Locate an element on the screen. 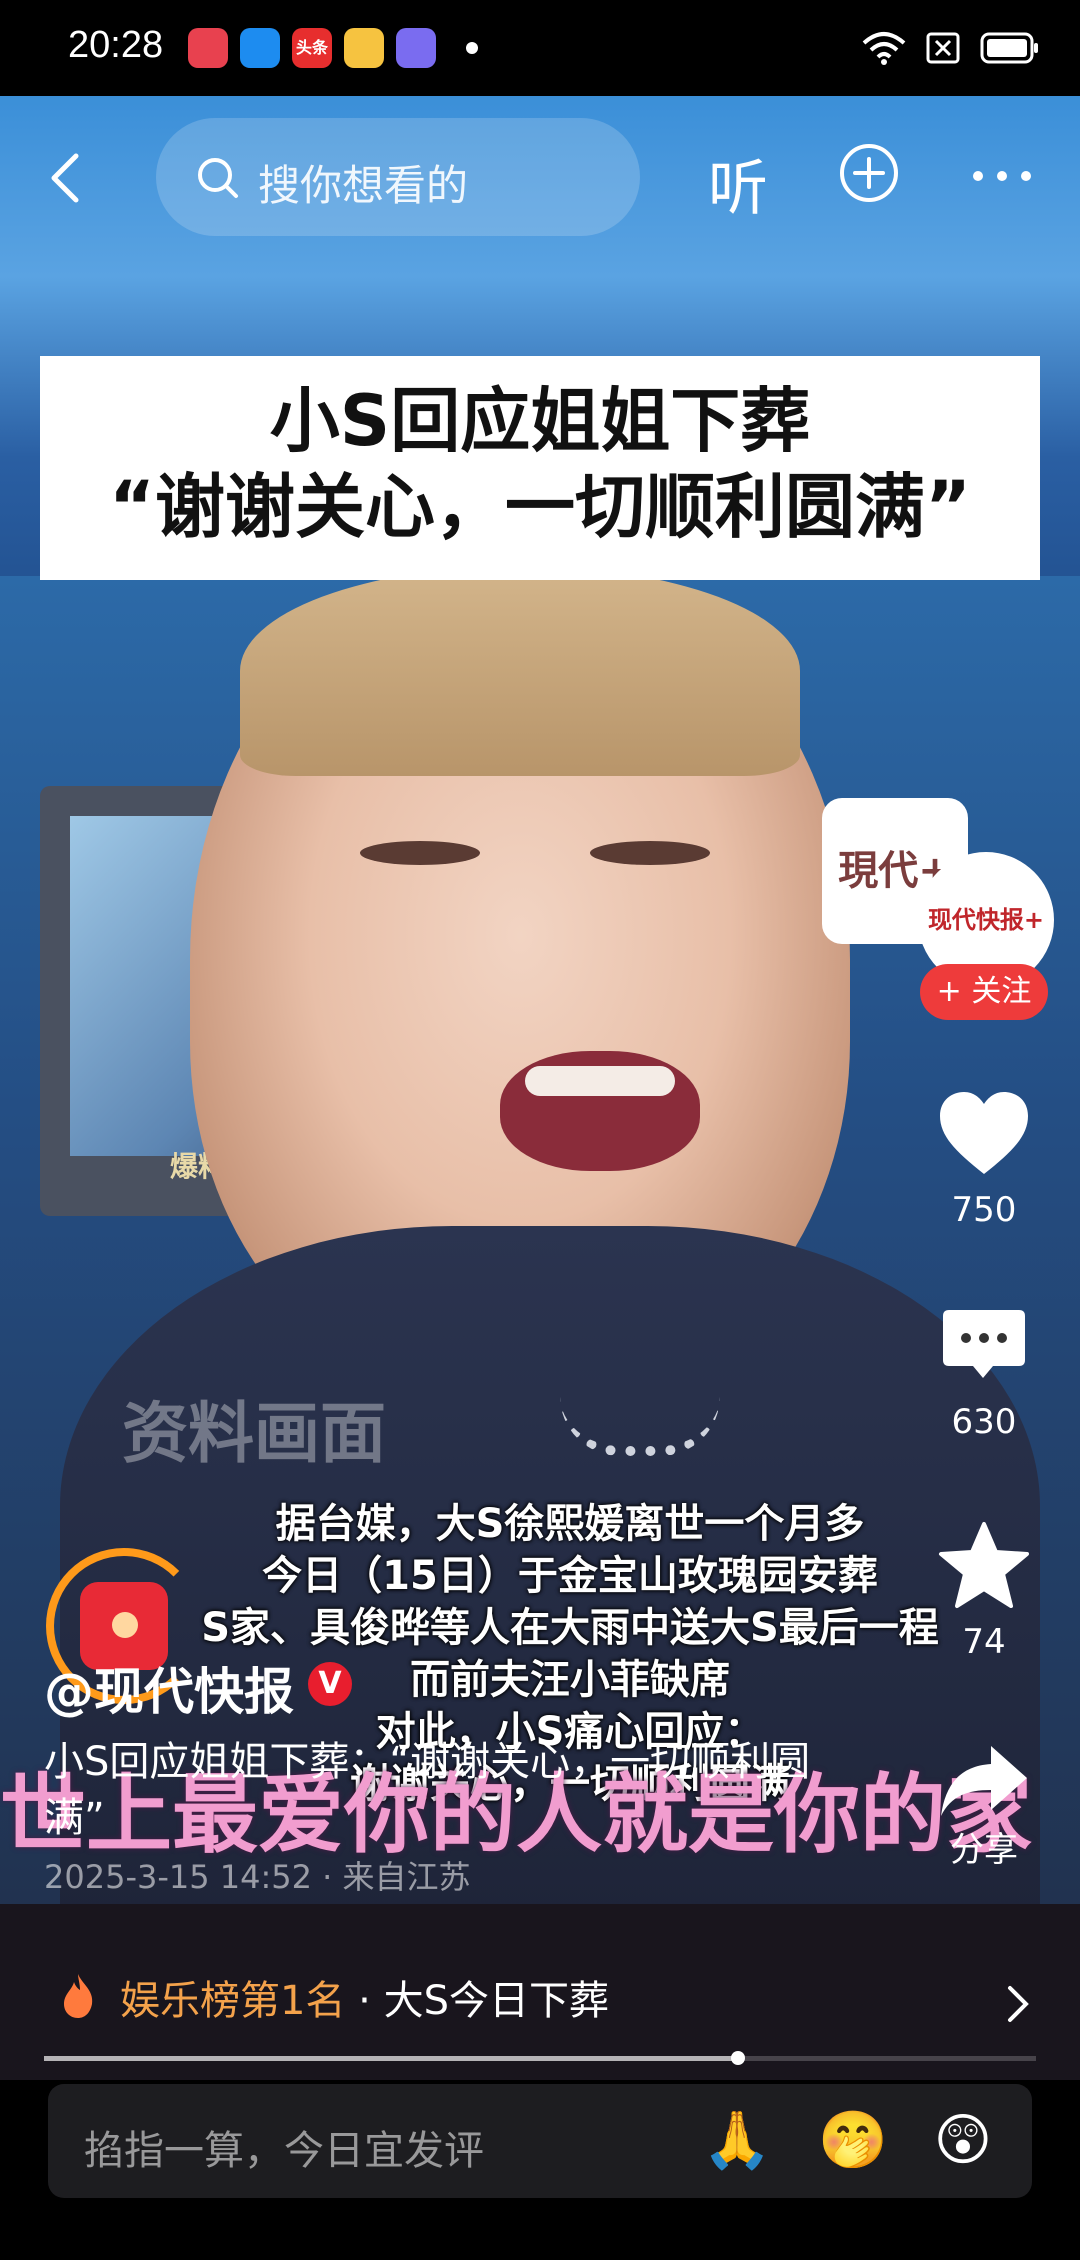 This screenshot has height=2260, width=1080. search-icon is located at coordinates (218, 178).